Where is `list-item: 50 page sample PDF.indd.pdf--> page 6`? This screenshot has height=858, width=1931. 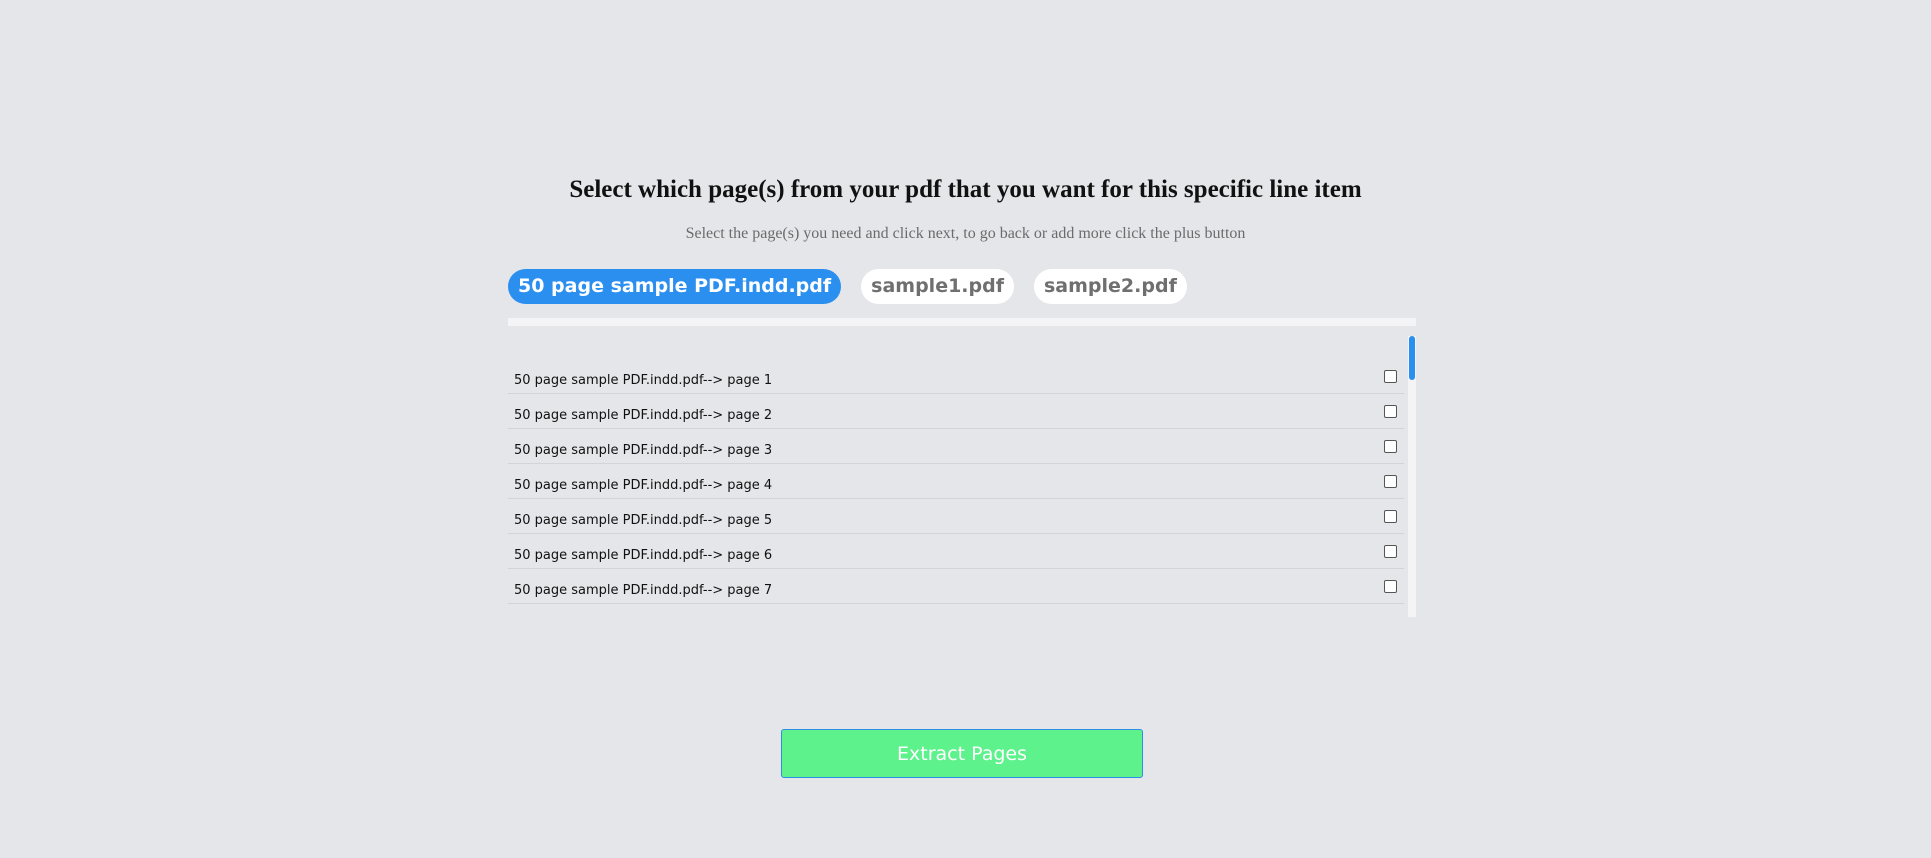 list-item: 50 page sample PDF.indd.pdf--> page 6 is located at coordinates (956, 551).